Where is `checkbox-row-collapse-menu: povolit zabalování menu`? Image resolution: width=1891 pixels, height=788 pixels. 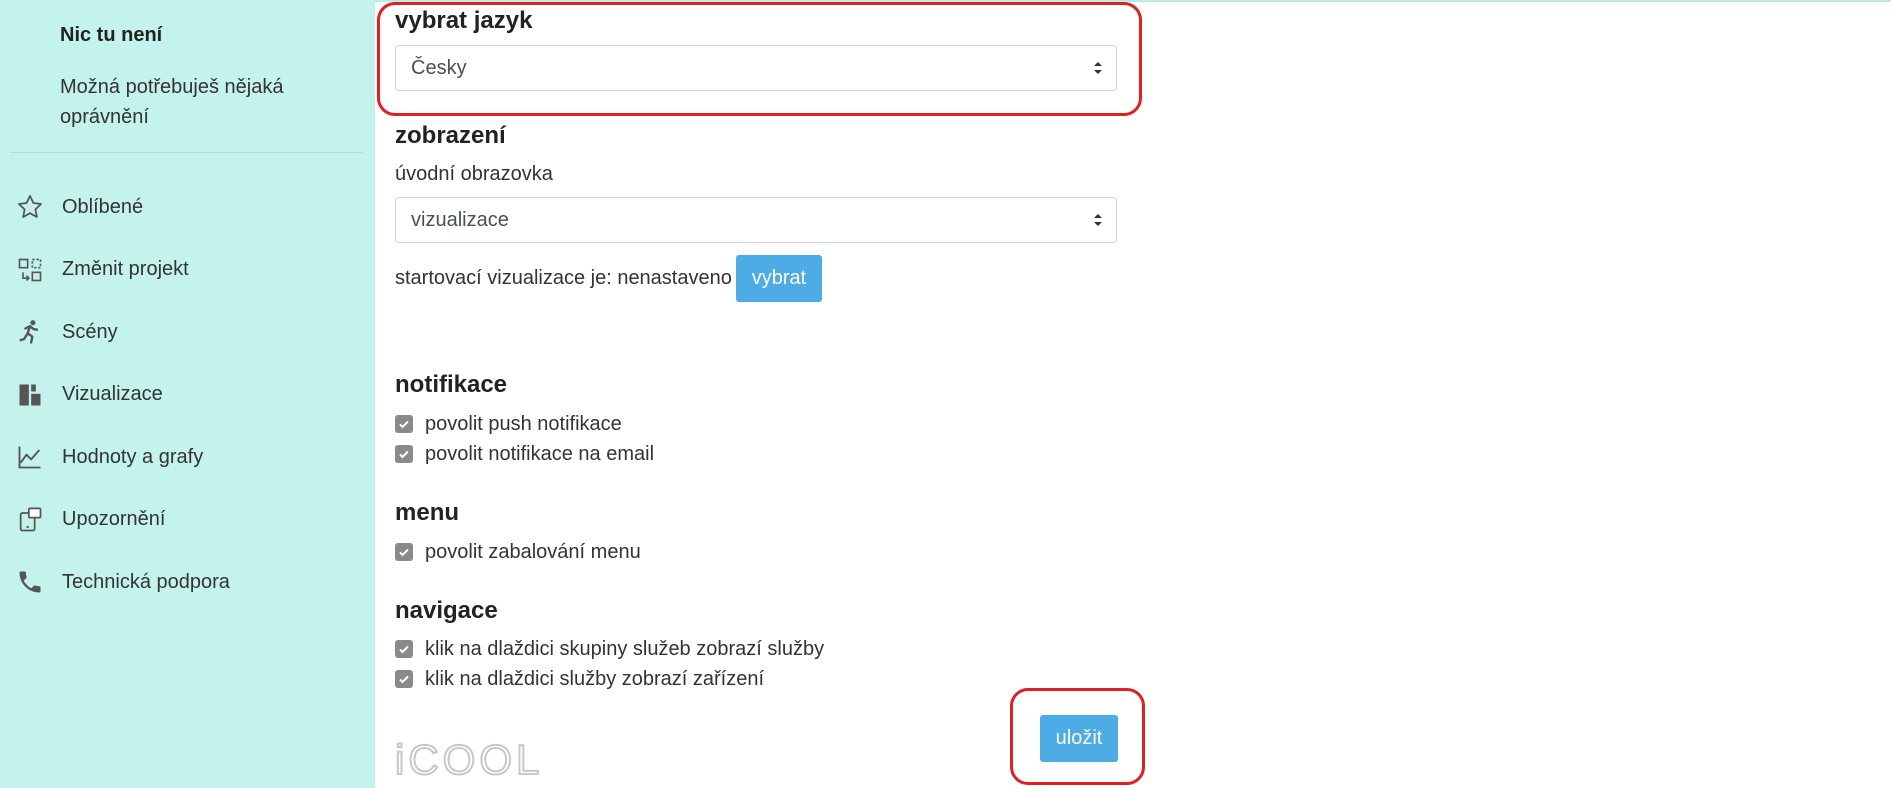
checkbox-row-collapse-menu: povolit zabalování menu is located at coordinates (518, 552).